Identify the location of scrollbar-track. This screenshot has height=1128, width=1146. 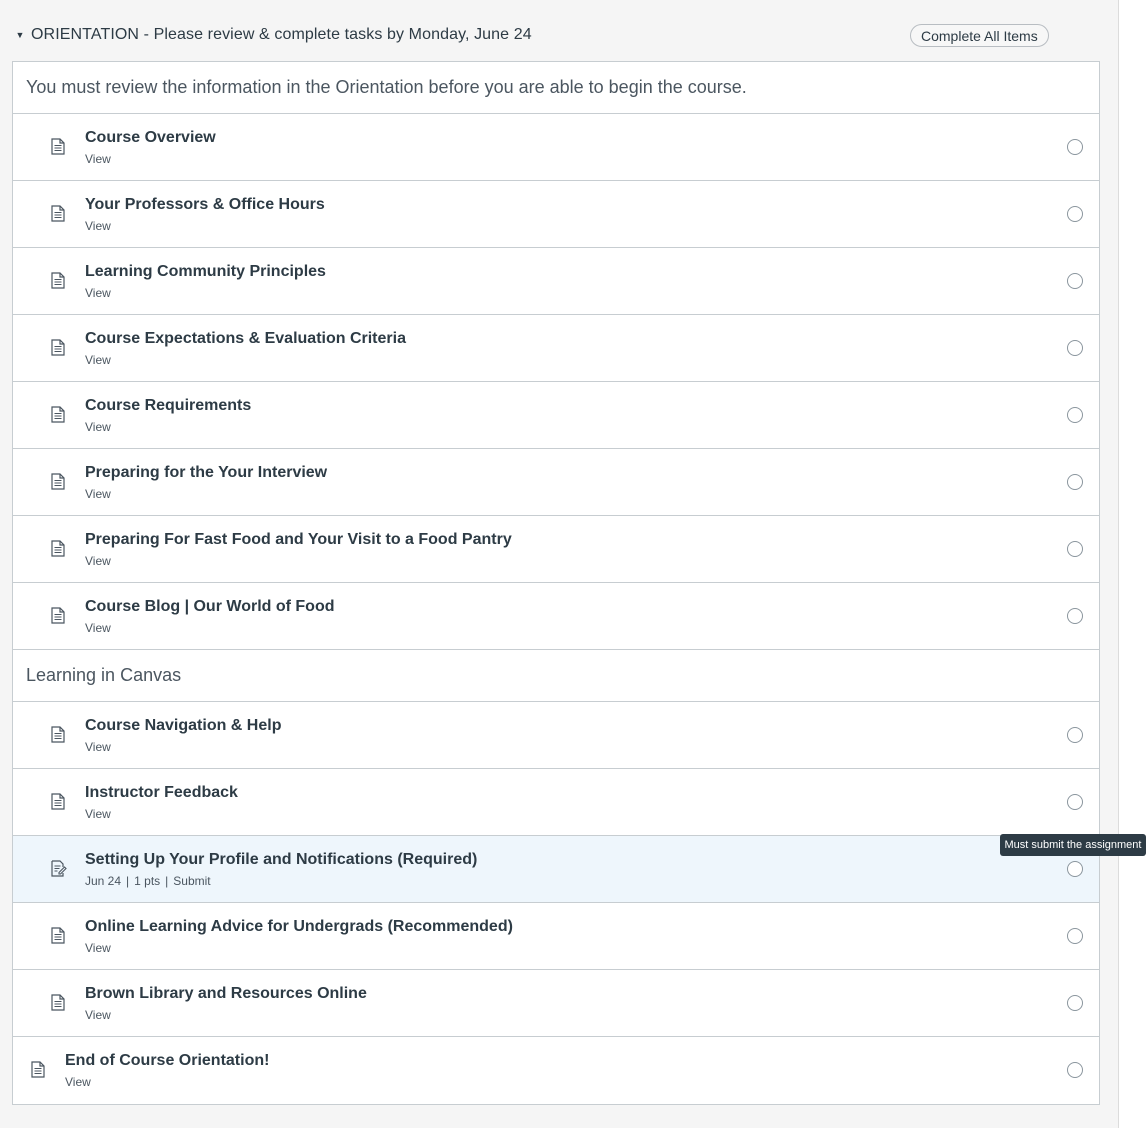
(1132, 564).